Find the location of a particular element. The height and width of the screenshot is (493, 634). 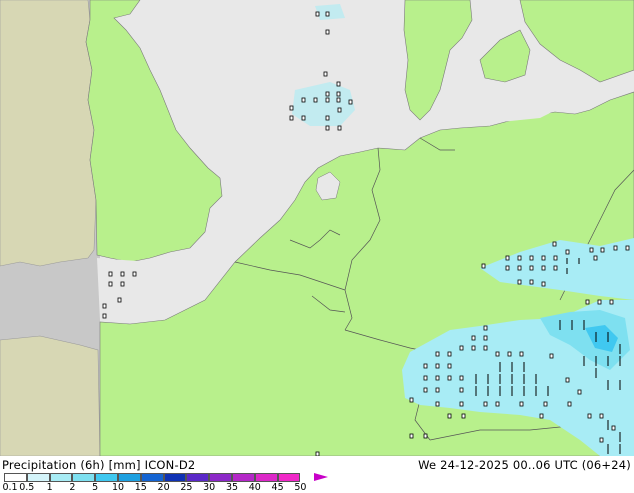

legend-tick-label: 5 is located at coordinates (95, 487).